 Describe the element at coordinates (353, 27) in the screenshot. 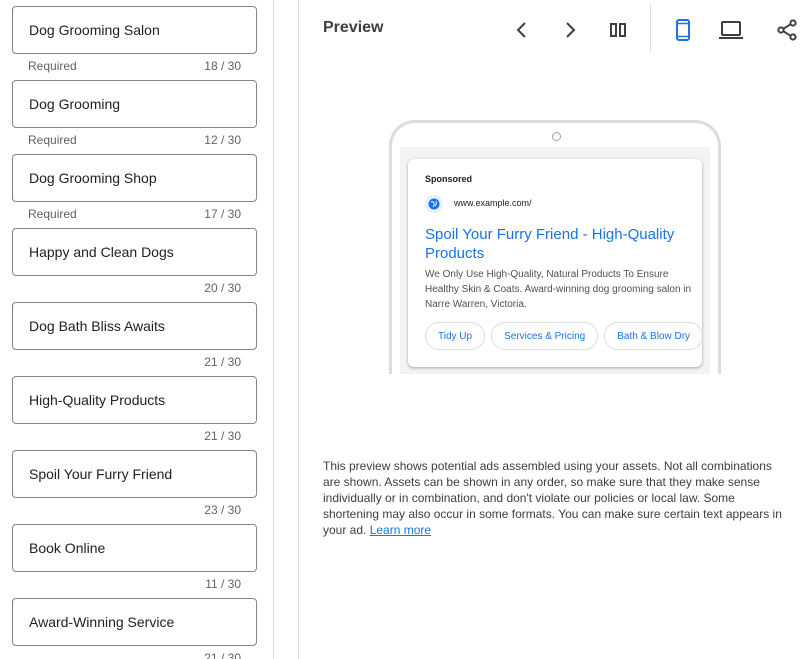

I see `preview-title: Preview` at that location.